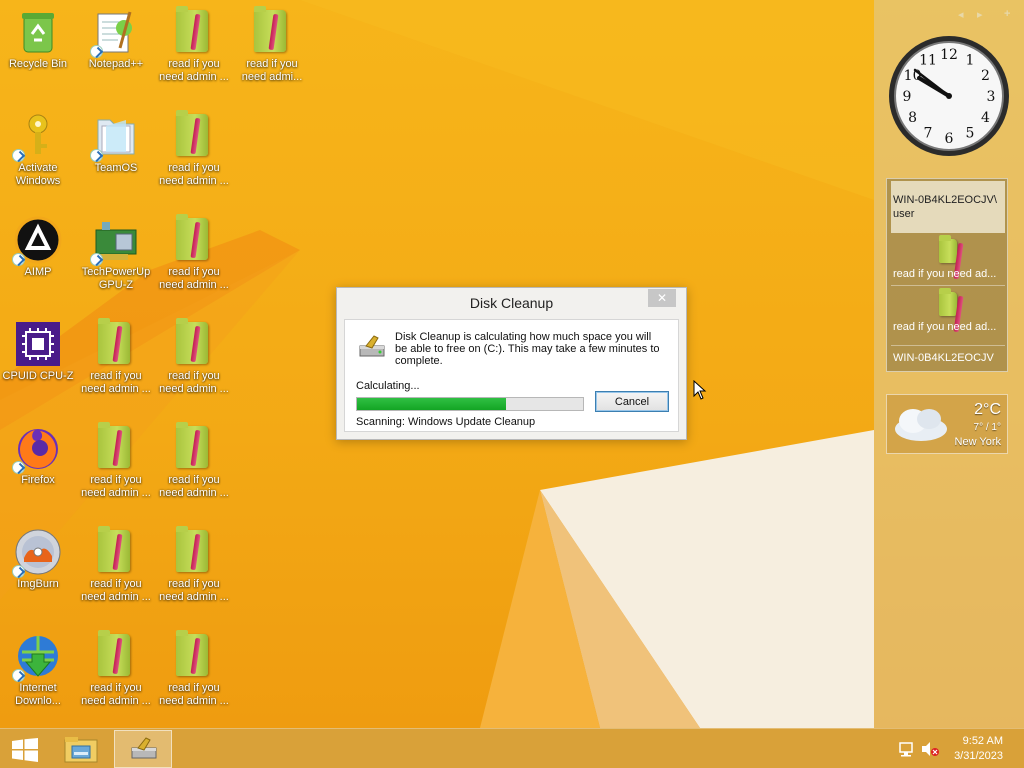 This screenshot has width=1024, height=768. Describe the element at coordinates (446, 422) in the screenshot. I see `scanning-status: Scanning: Windows Update Cleanup` at that location.